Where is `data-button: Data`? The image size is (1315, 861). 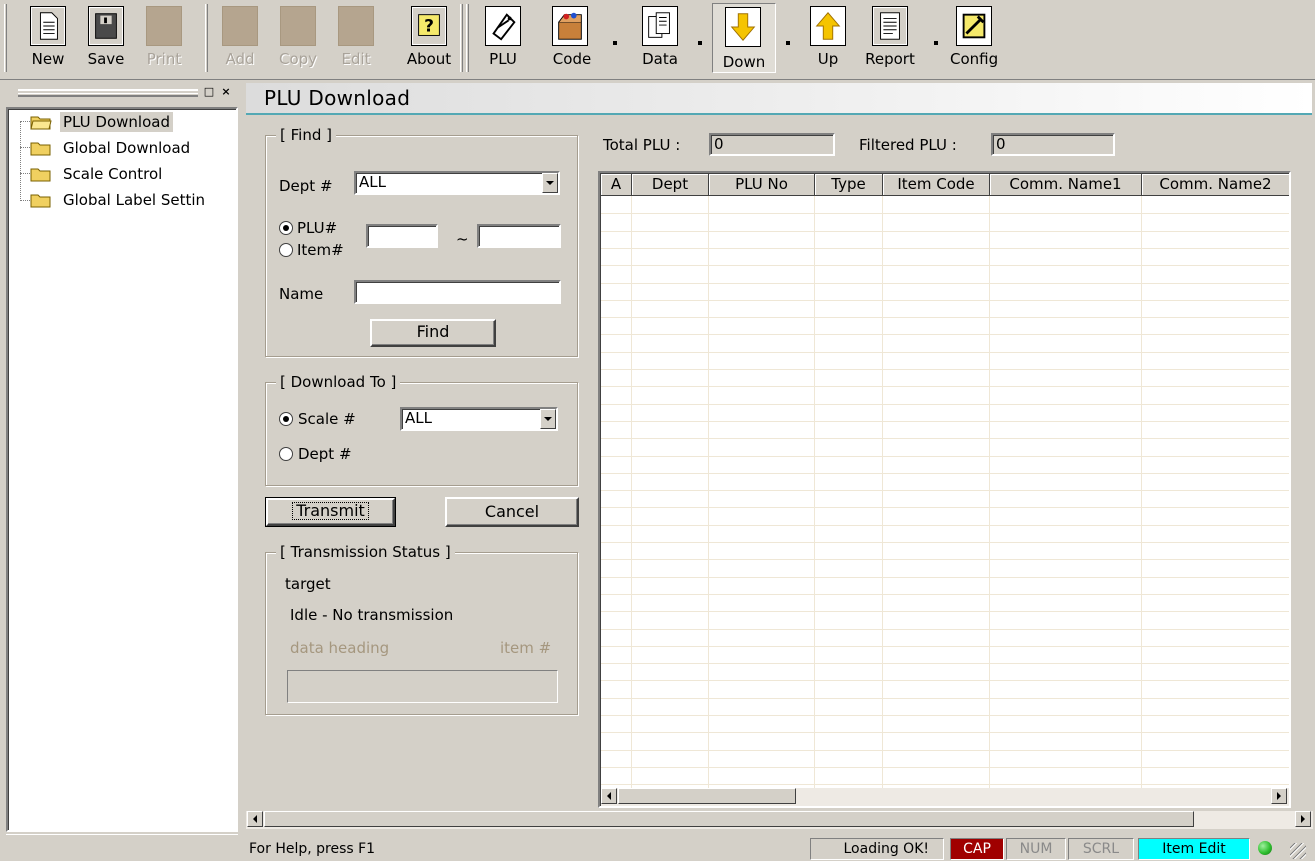
data-button: Data is located at coordinates (660, 38).